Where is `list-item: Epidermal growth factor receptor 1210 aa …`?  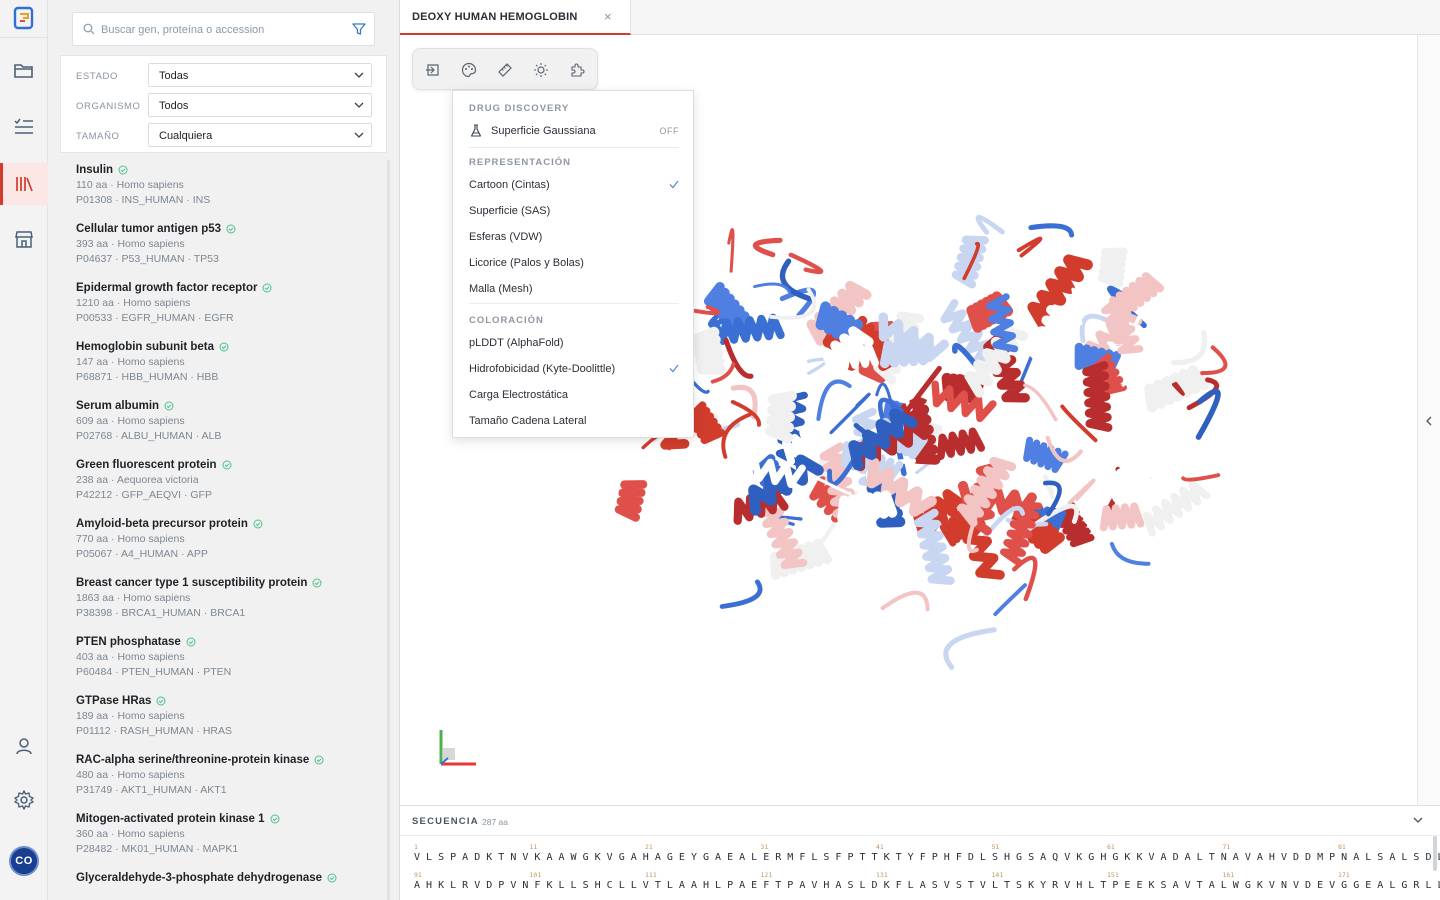
list-item: Epidermal growth factor receptor 1210 aa … is located at coordinates (226, 308).